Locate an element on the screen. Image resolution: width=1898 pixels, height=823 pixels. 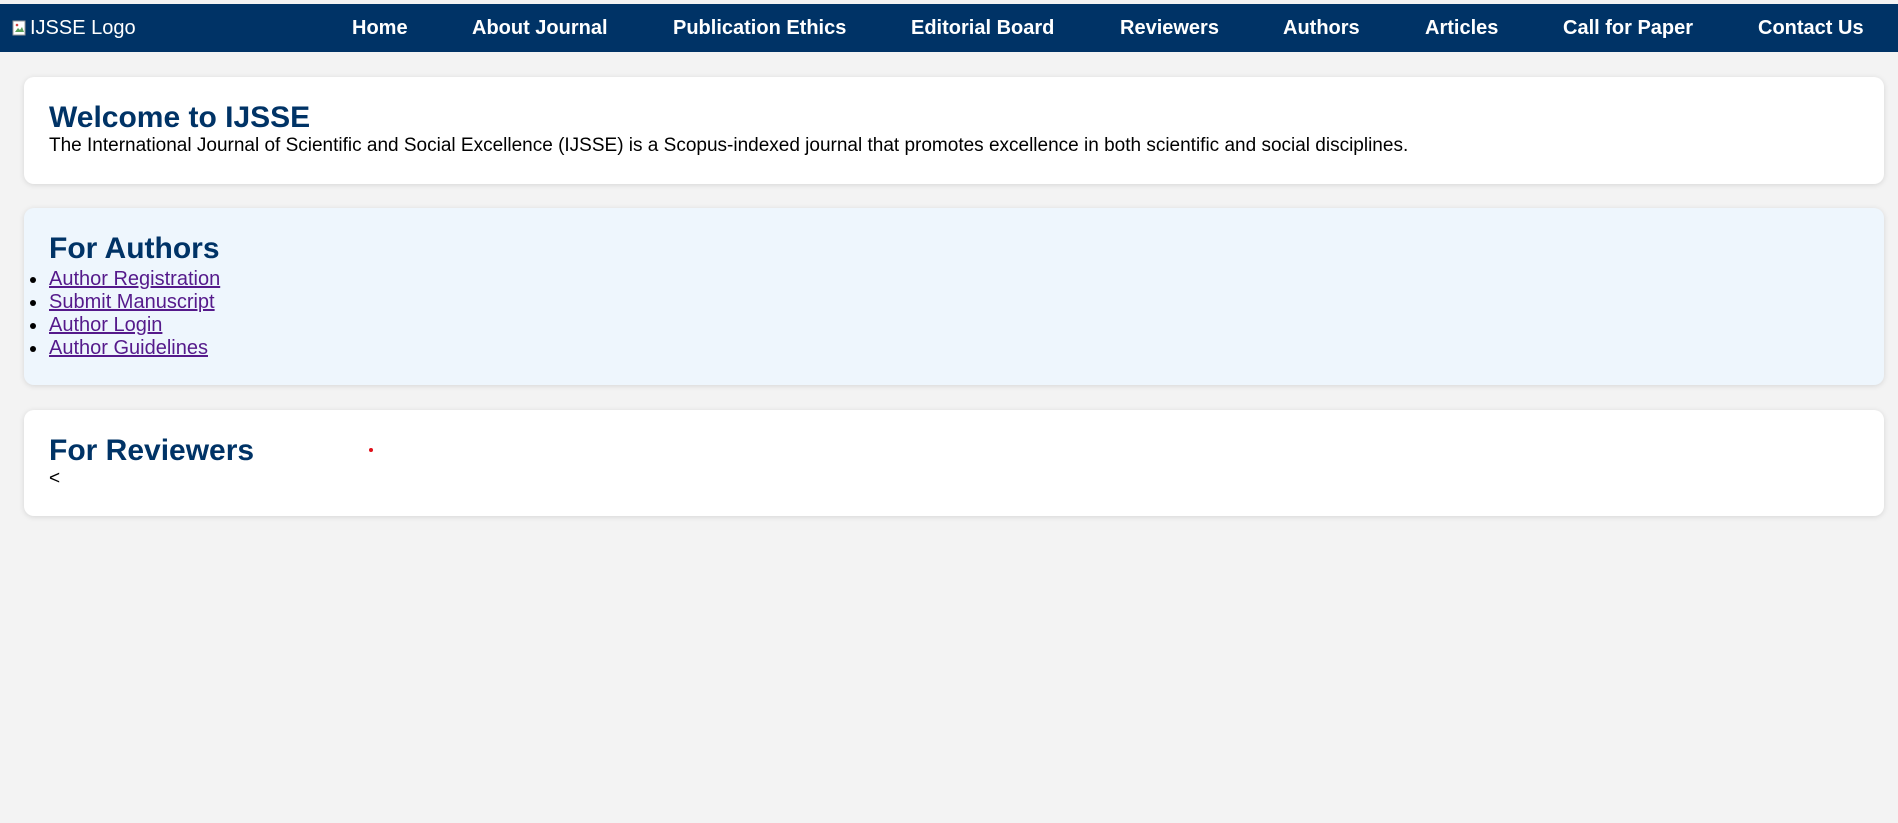
submit-manuscript-link: Submit Manuscript is located at coordinates (132, 302).